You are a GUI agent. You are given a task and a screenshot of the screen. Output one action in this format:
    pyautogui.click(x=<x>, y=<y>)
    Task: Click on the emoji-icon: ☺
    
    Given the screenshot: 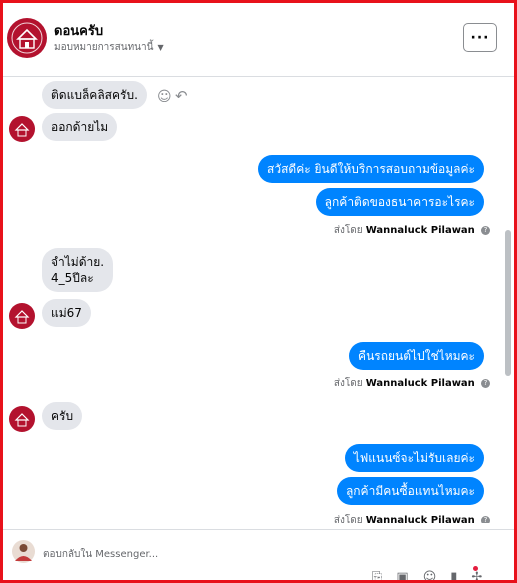 What is the action you would take?
    pyautogui.click(x=430, y=575)
    